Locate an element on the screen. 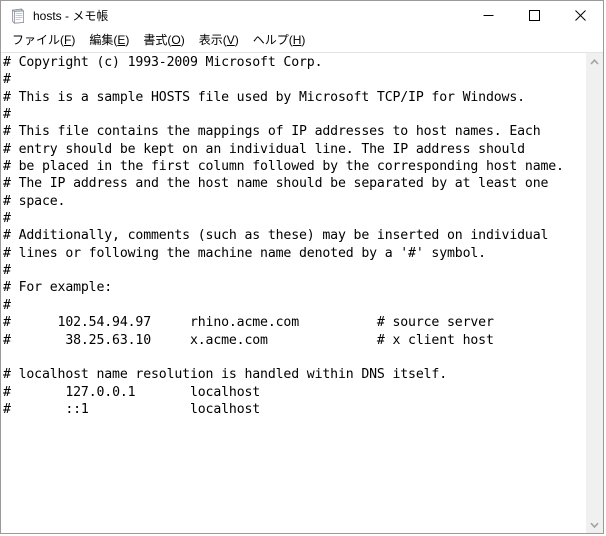 The height and width of the screenshot is (536, 606). menu-item-file: ファイル(F) is located at coordinates (43, 41).